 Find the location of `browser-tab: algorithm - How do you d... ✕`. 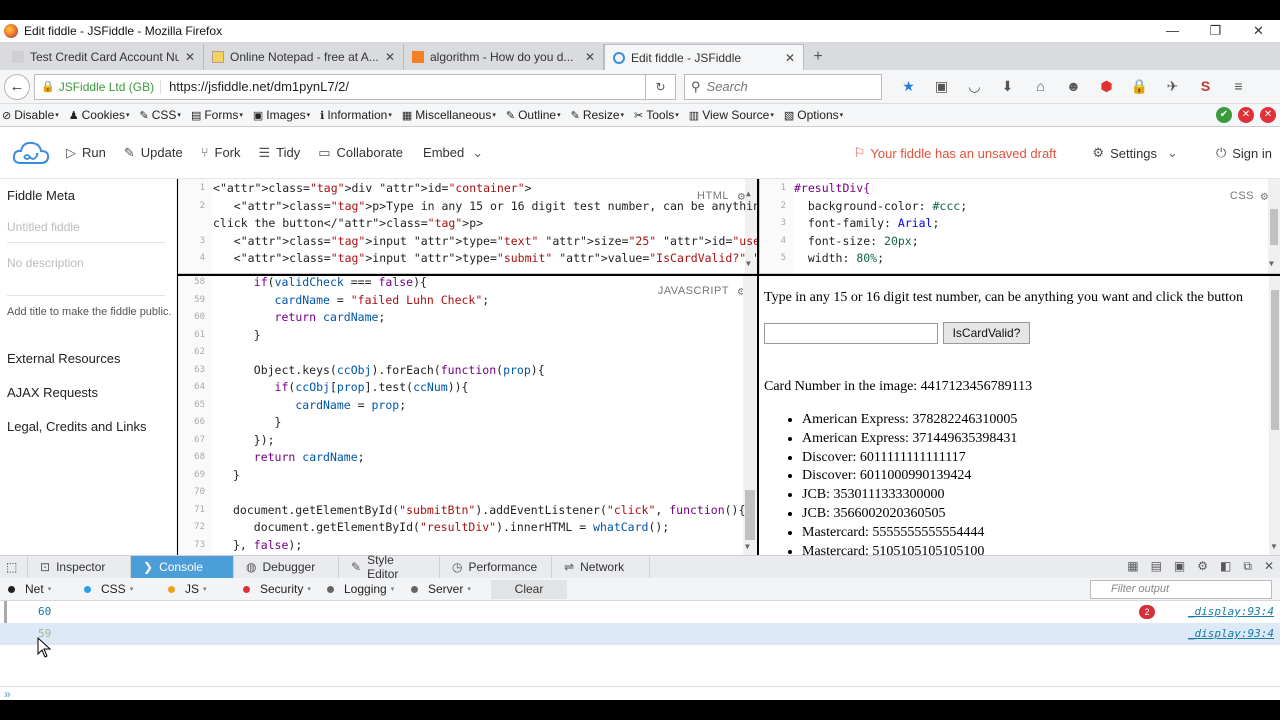

browser-tab: algorithm - How do you d... ✕ is located at coordinates (504, 57).